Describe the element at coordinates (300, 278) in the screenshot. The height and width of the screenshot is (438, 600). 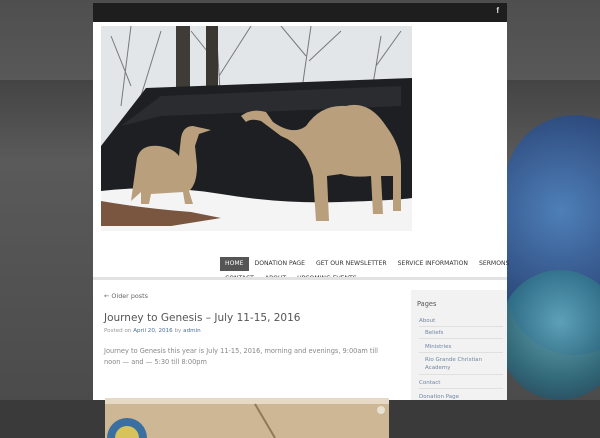
I see `nav-divider` at that location.